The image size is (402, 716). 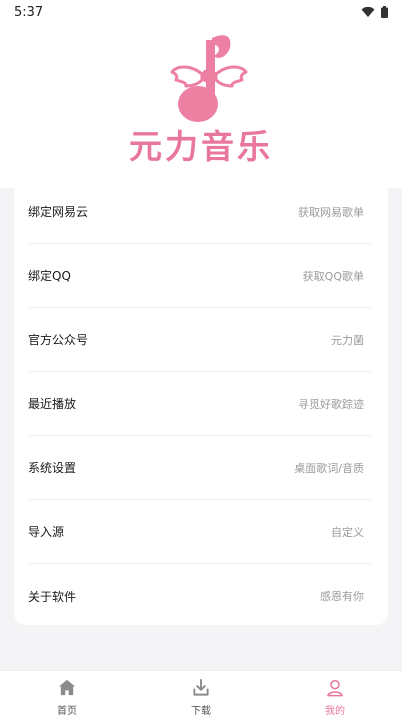 I want to click on home-icon, so click(x=67, y=687).